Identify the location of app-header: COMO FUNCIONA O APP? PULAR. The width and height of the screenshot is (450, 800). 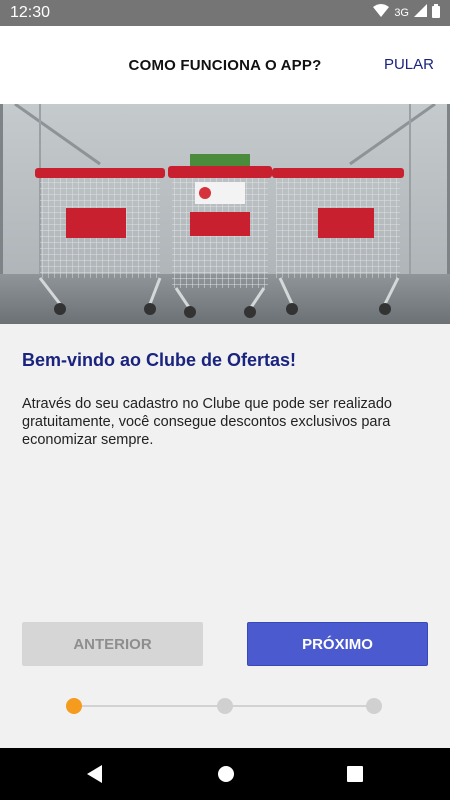
(225, 65).